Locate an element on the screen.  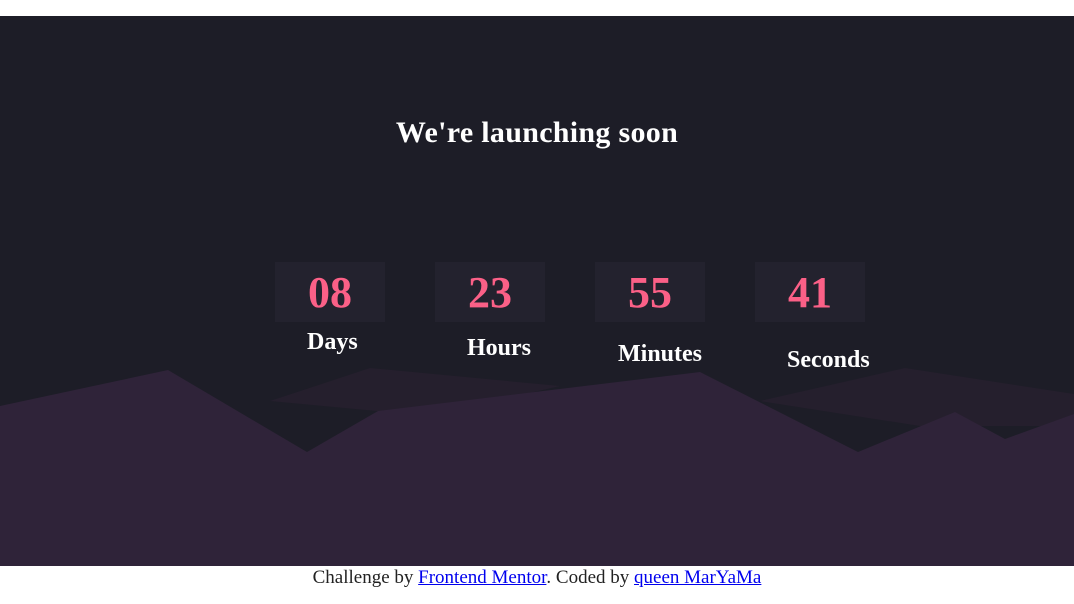
seconds-value: 41 is located at coordinates (810, 292).